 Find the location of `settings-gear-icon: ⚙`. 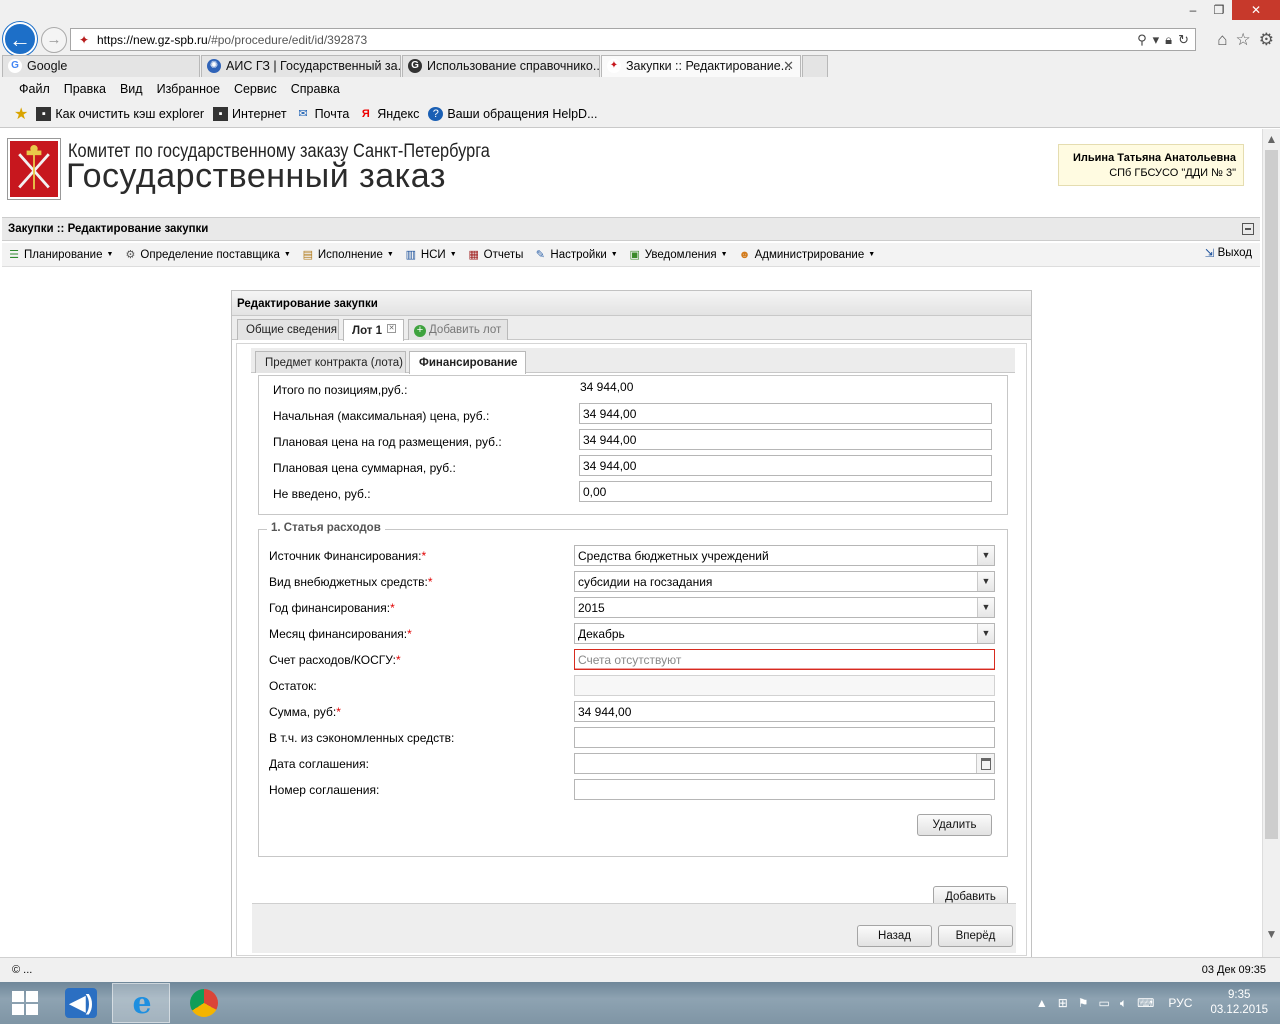

settings-gear-icon: ⚙ is located at coordinates (1266, 40).